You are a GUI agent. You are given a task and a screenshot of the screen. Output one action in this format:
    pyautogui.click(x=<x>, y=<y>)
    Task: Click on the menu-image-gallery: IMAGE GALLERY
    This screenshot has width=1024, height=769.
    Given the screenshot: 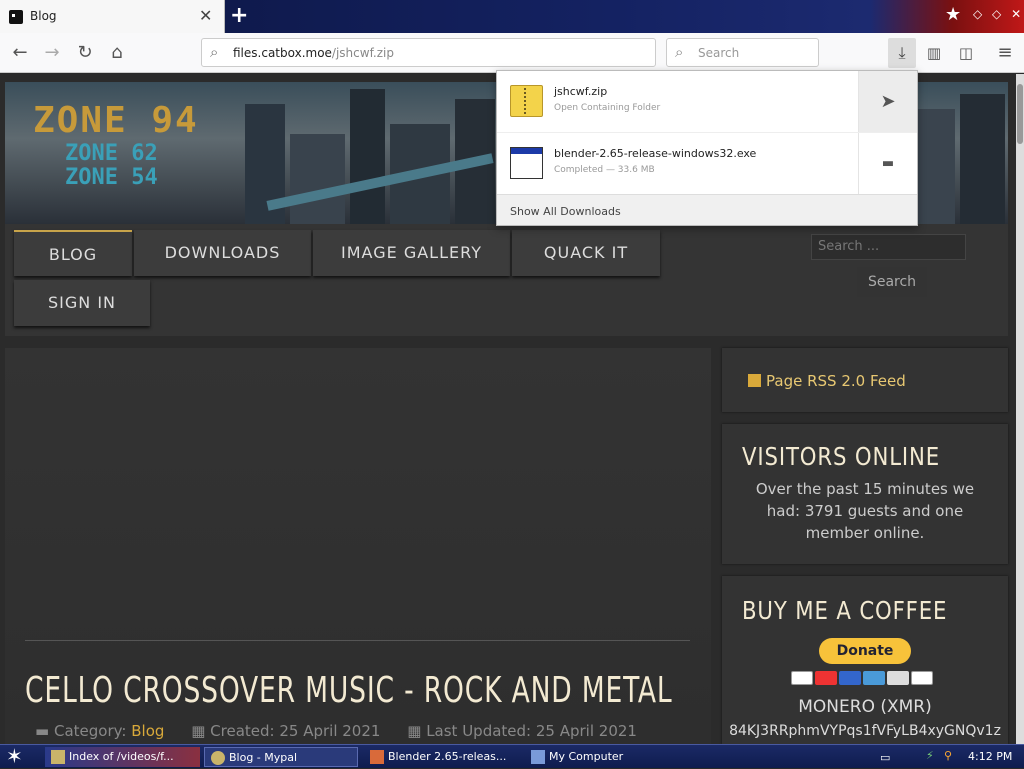 What is the action you would take?
    pyautogui.click(x=411, y=253)
    